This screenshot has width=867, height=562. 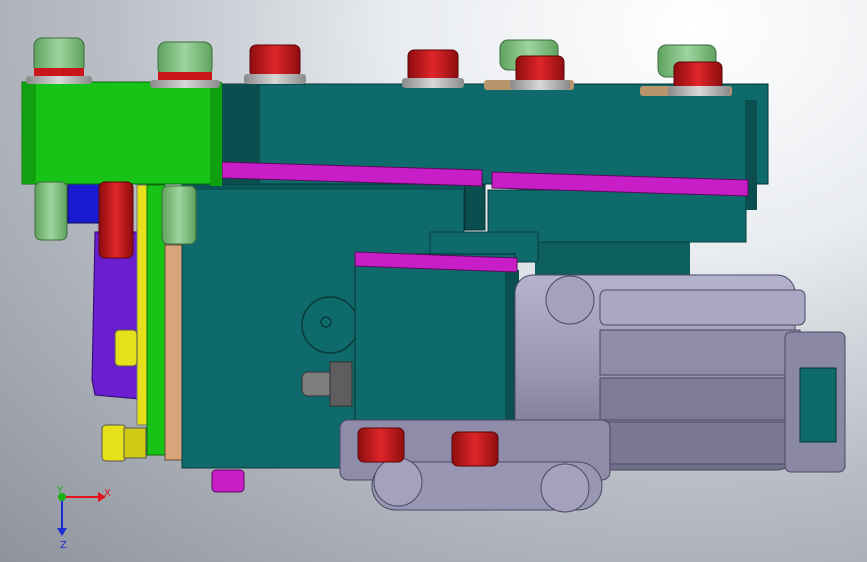 I want to click on front-small-block, so click(x=435, y=340).